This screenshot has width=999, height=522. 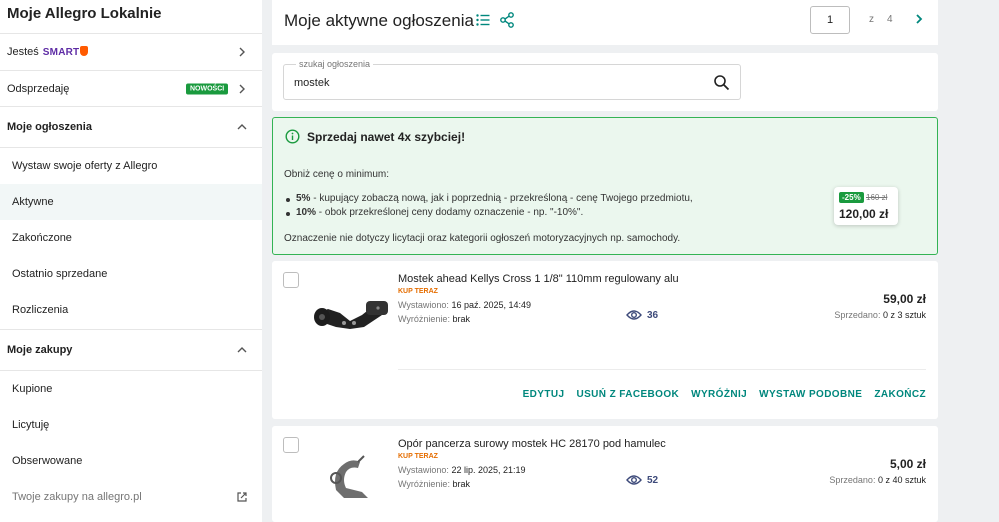 What do you see at coordinates (901, 480) in the screenshot?
I see `sold-value: 0 z 40 sztuk` at bounding box center [901, 480].